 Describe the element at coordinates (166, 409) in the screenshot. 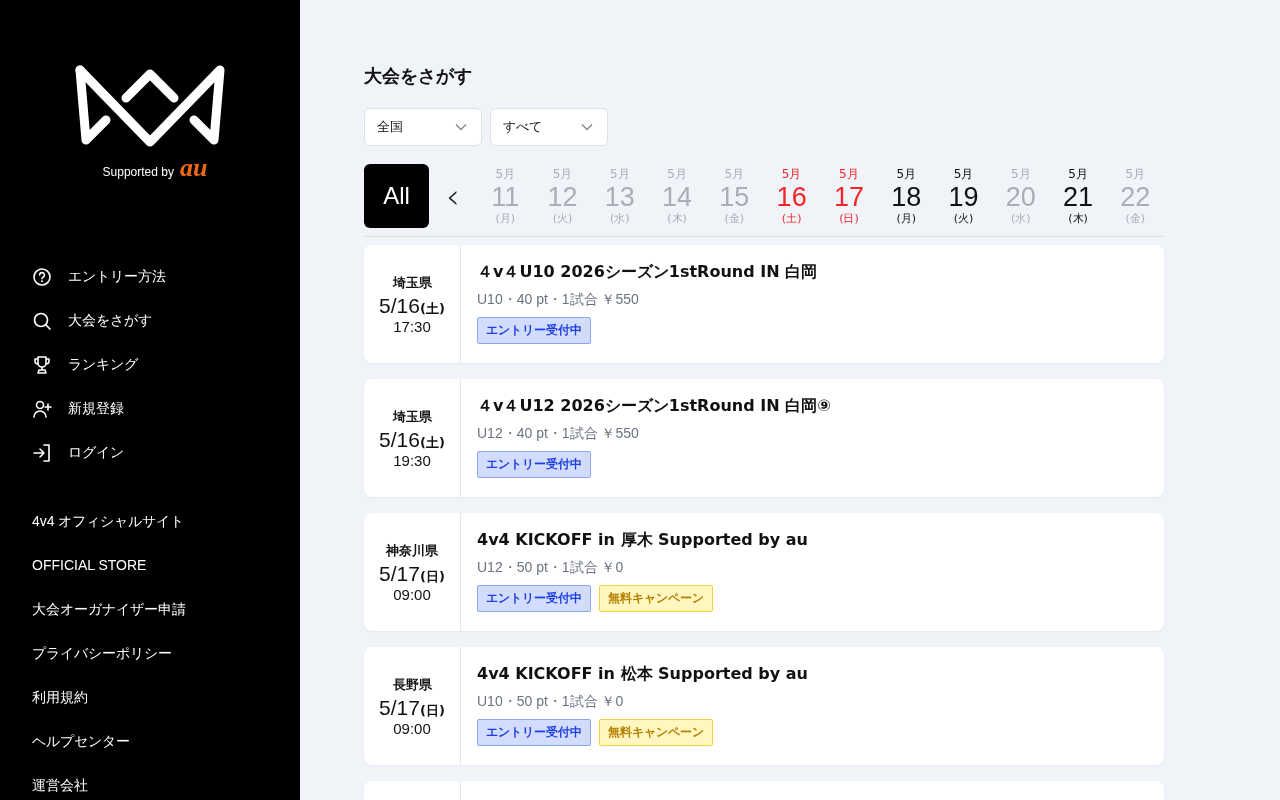

I see `nav-item: 新規登録` at that location.